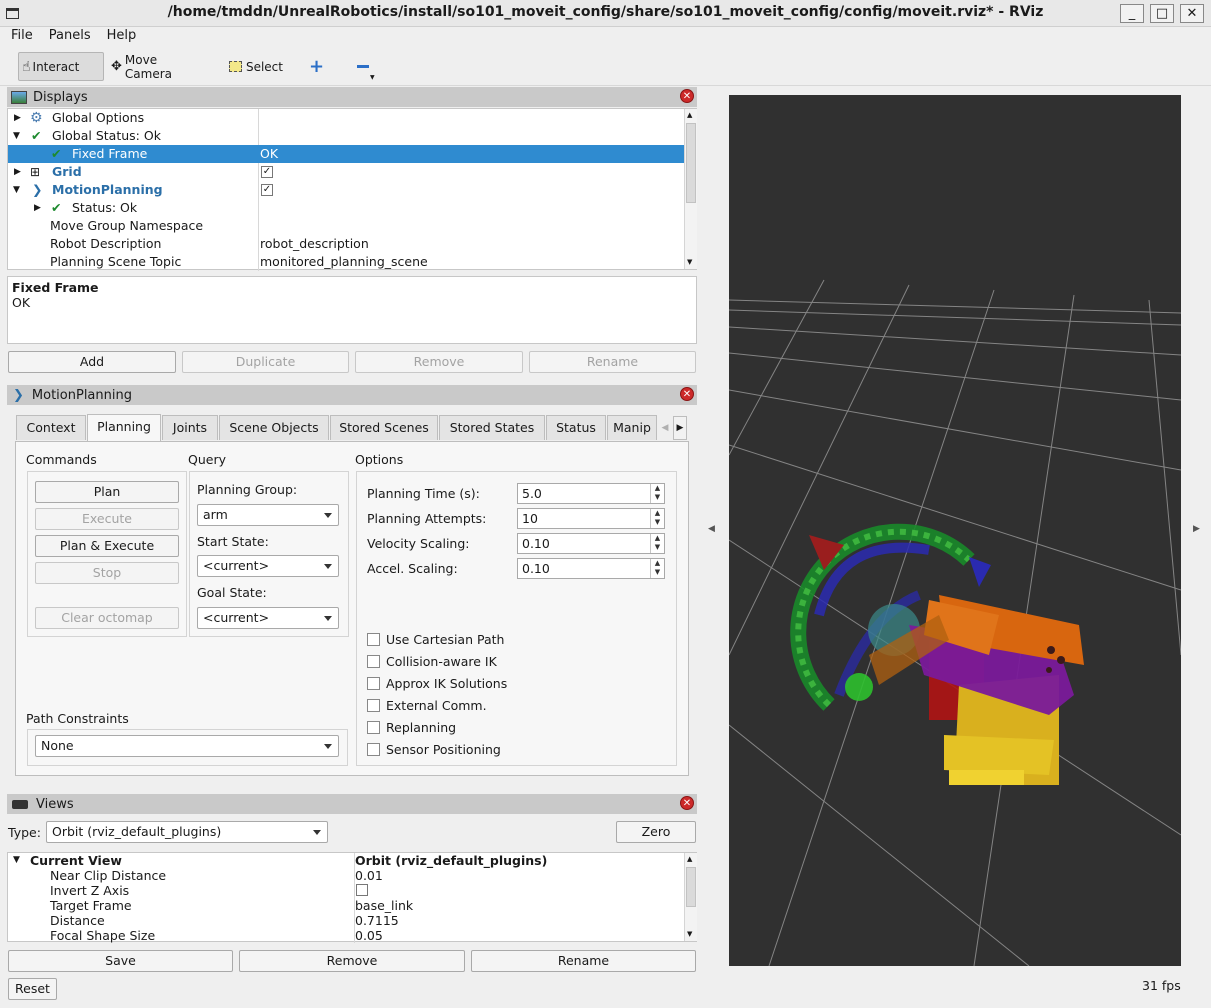 The width and height of the screenshot is (1211, 1008). What do you see at coordinates (427, 518) in the screenshot?
I see `planning-attempts-label: Planning Attempts:` at bounding box center [427, 518].